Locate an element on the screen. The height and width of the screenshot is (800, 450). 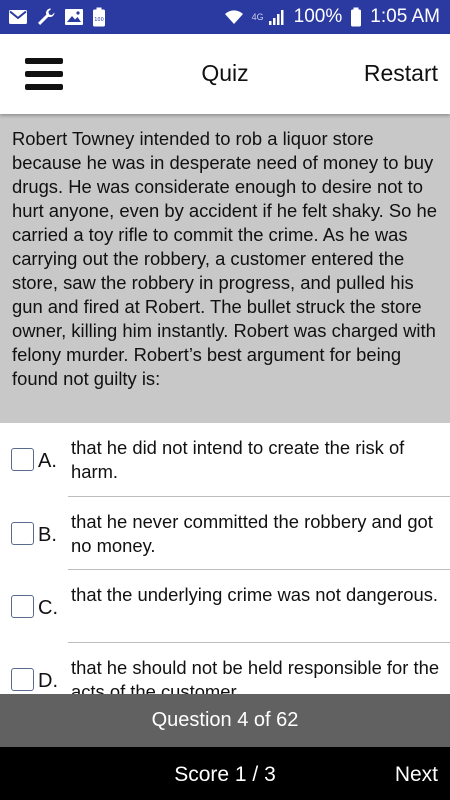
network-type-label: 4G is located at coordinates (257, 17).